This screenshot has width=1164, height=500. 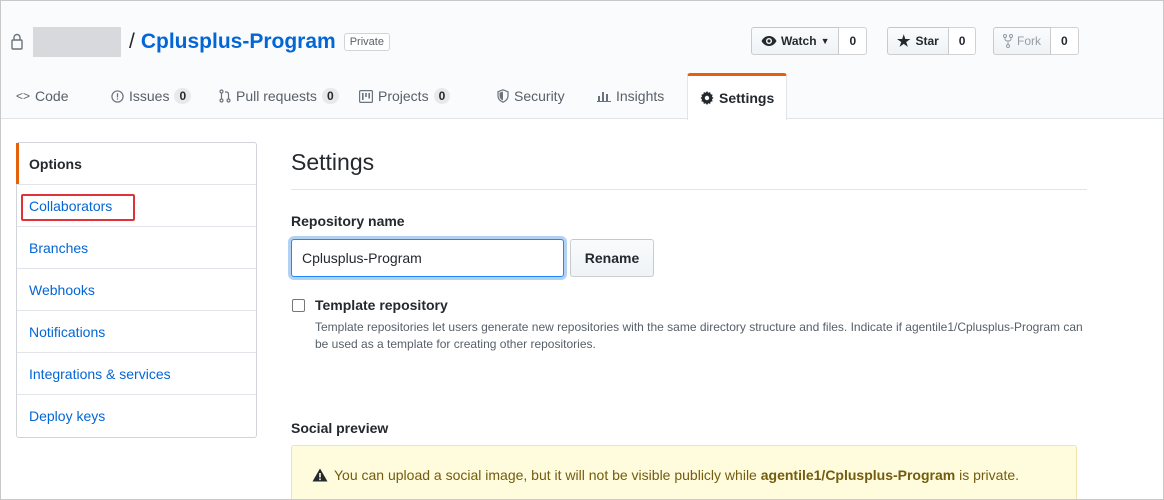 I want to click on star-group: ★ Star 0, so click(x=932, y=41).